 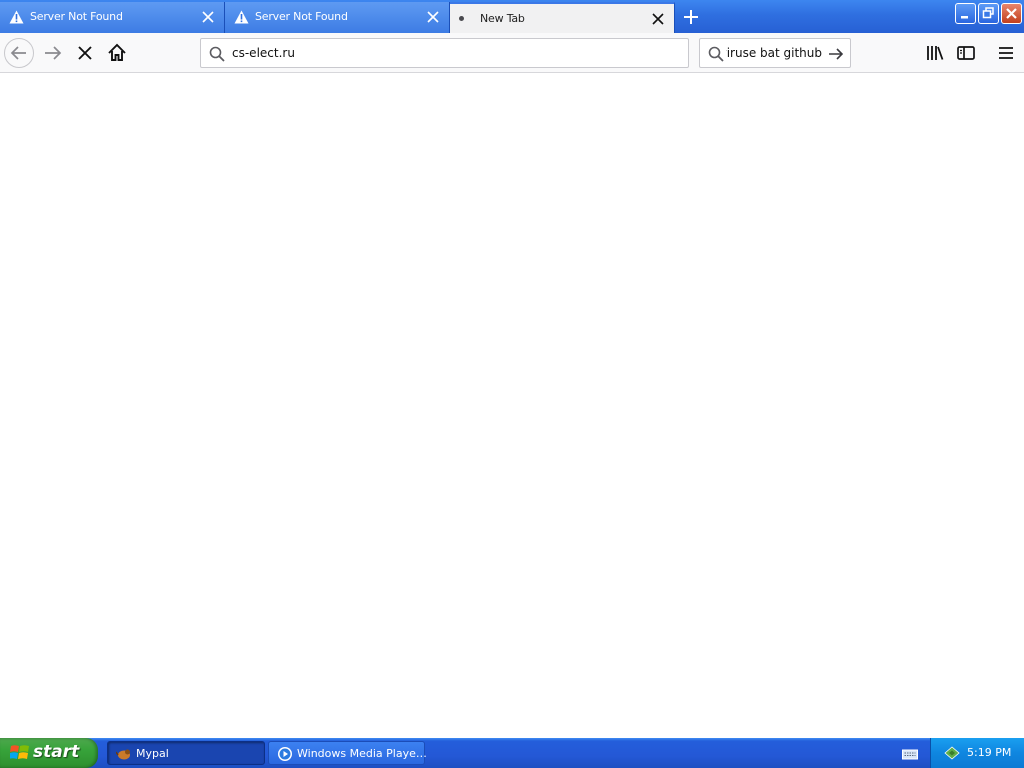 I want to click on sidebar-icon, so click(x=966, y=53).